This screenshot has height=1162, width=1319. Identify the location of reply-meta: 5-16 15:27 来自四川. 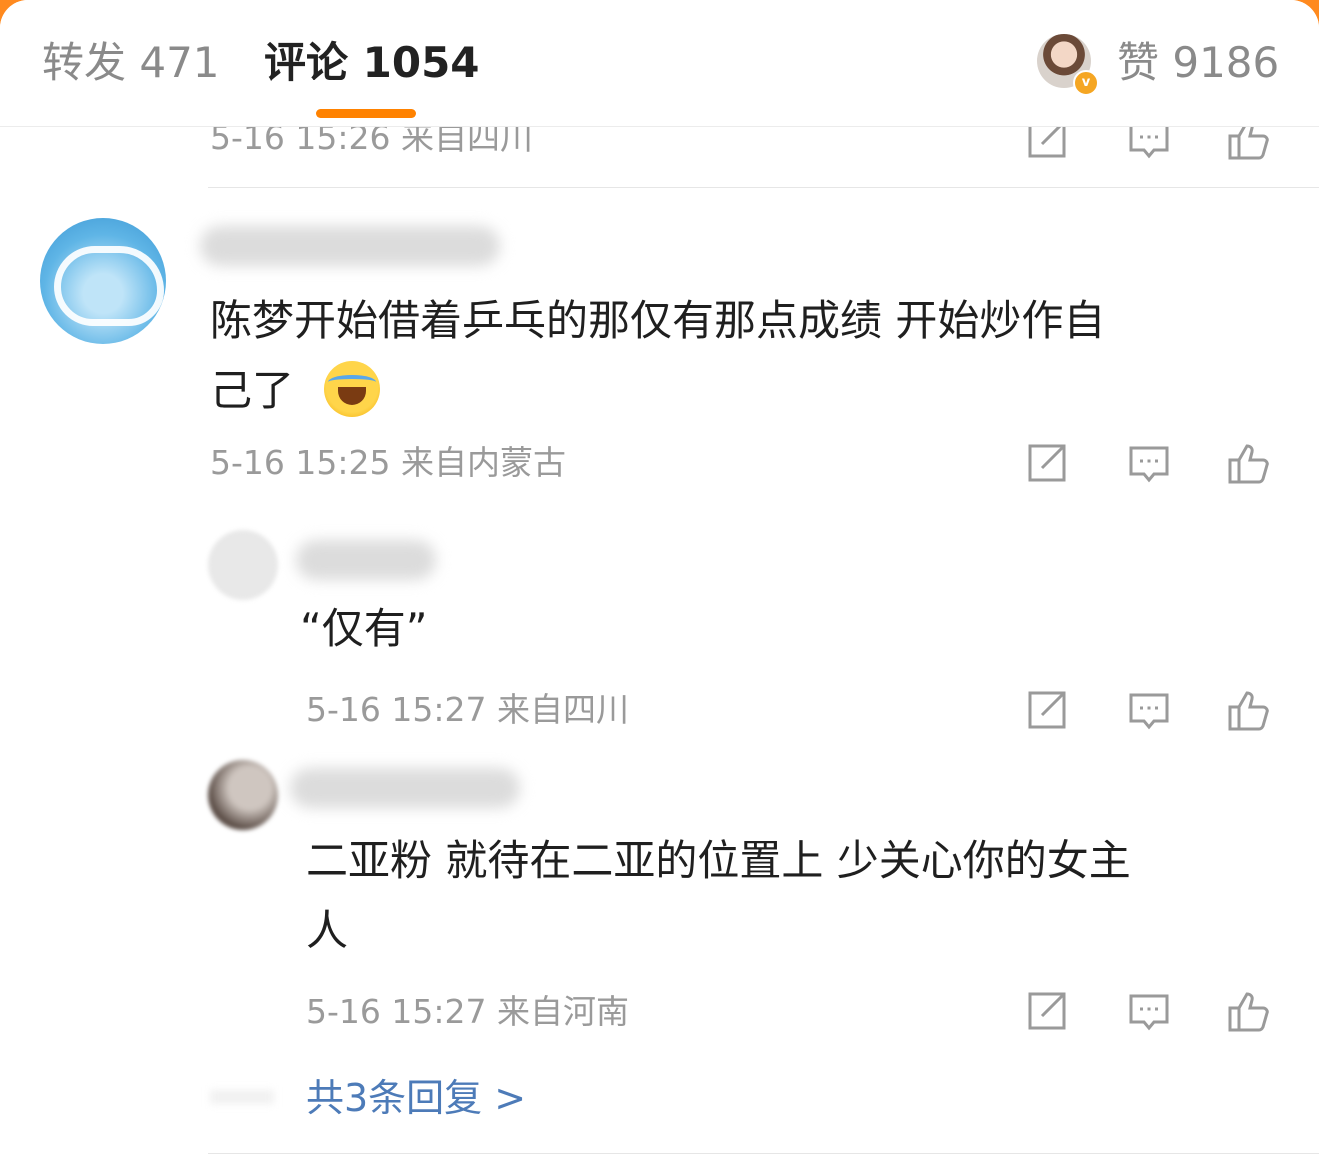
(467, 709).